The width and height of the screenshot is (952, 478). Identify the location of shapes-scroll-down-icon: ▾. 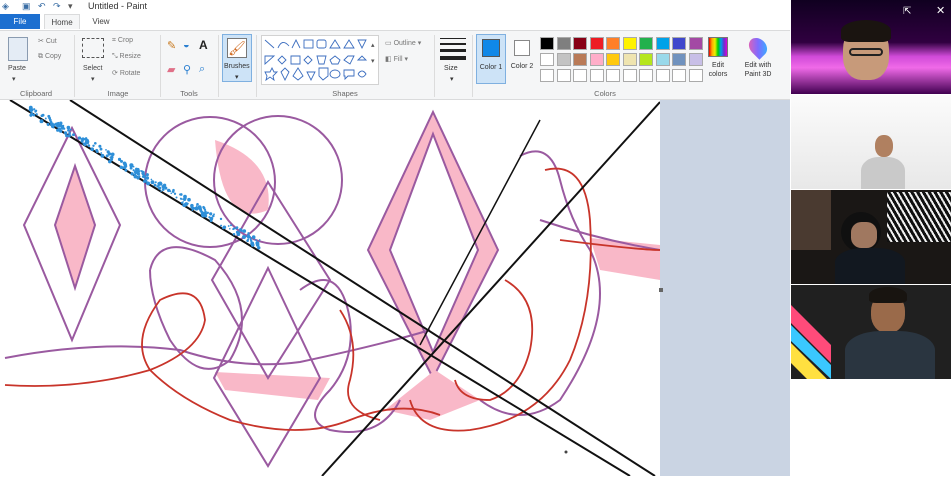
(373, 61).